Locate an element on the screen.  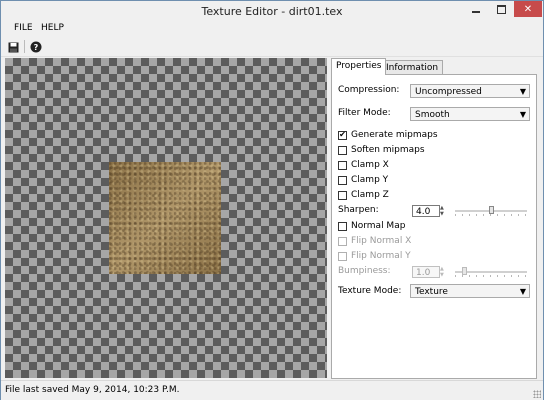
generate-mipmaps-checkbox: ✔ Generate mipmaps is located at coordinates (388, 135).